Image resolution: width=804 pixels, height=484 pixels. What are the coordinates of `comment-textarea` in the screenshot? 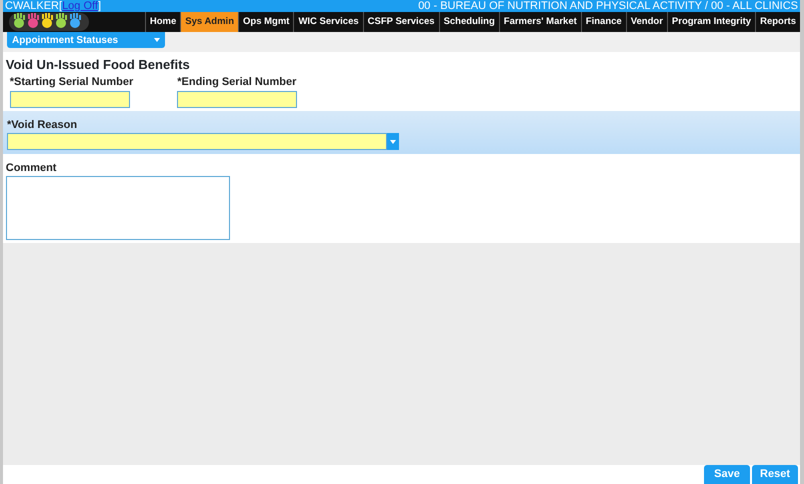 It's located at (118, 208).